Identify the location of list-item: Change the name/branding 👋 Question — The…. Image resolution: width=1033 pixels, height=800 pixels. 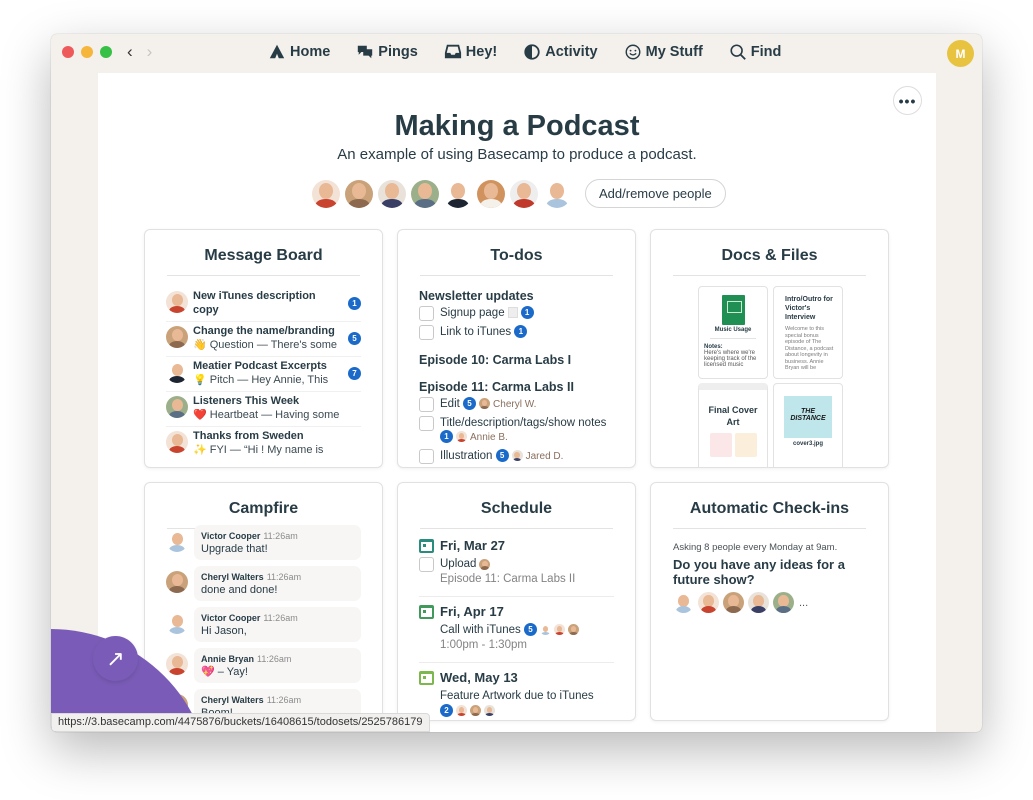
(263, 339).